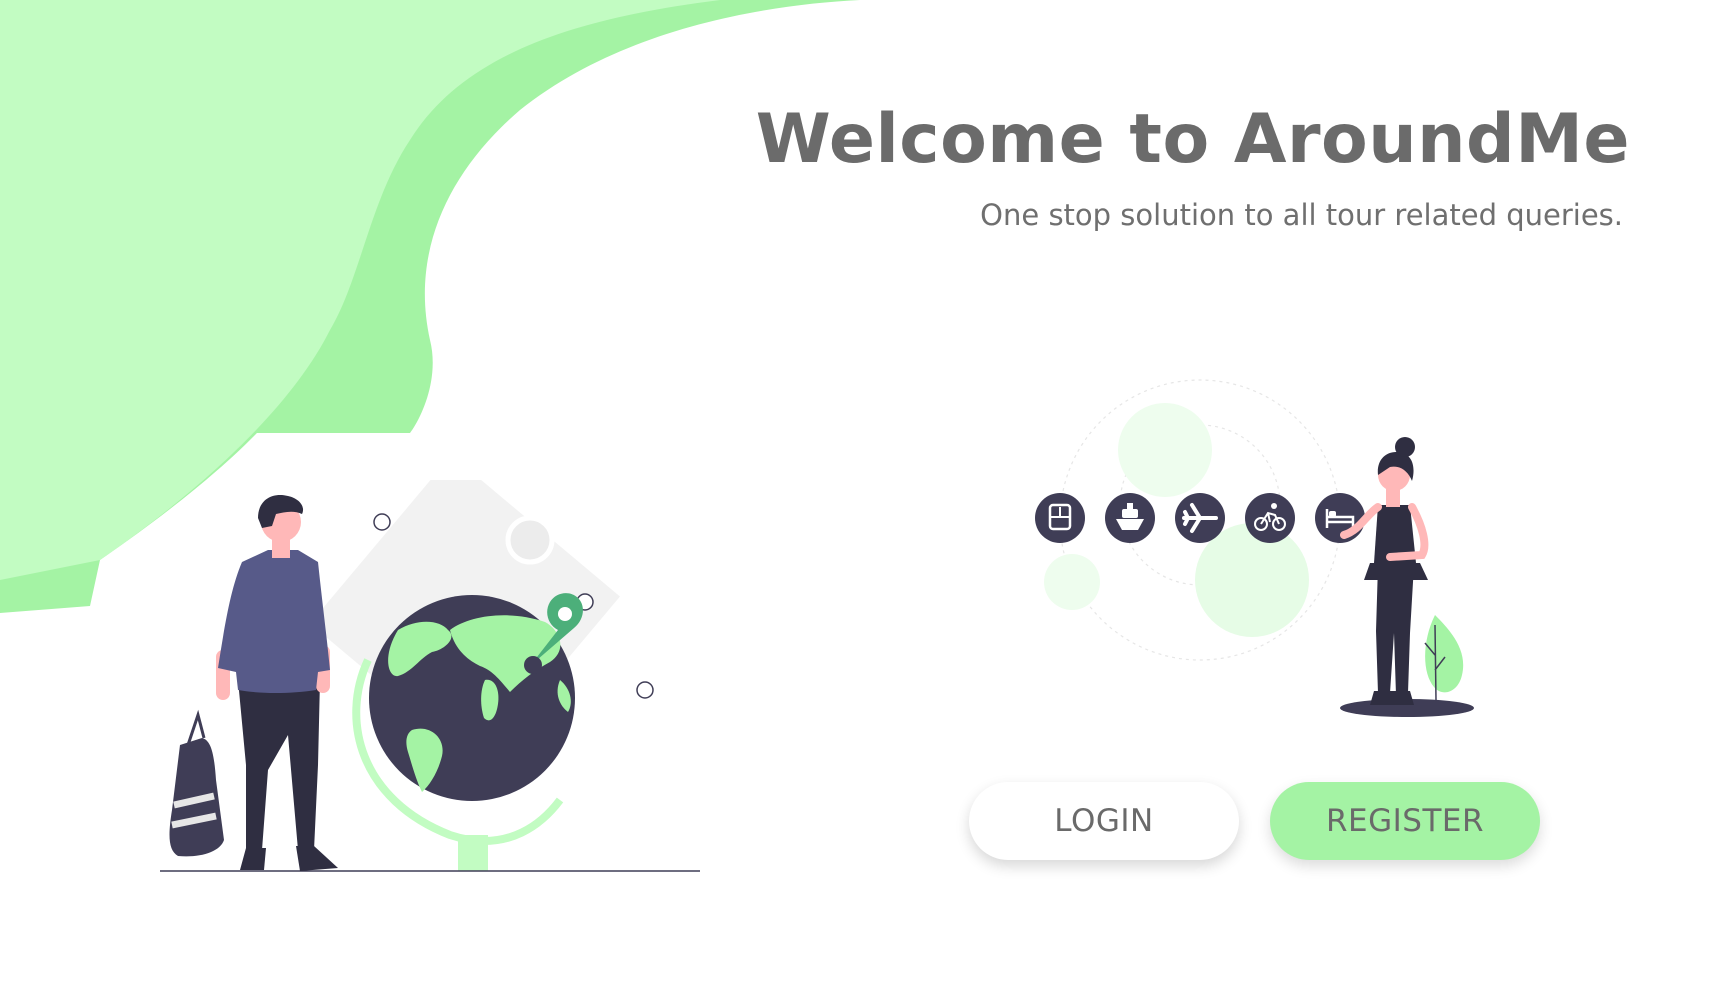 Image resolution: width=1722 pixels, height=985 pixels. Describe the element at coordinates (274, 621) in the screenshot. I see `traveler-shirt` at that location.